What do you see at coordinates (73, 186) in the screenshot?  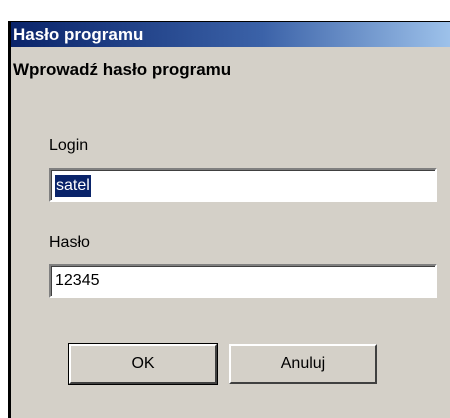 I see `login-value: satel` at bounding box center [73, 186].